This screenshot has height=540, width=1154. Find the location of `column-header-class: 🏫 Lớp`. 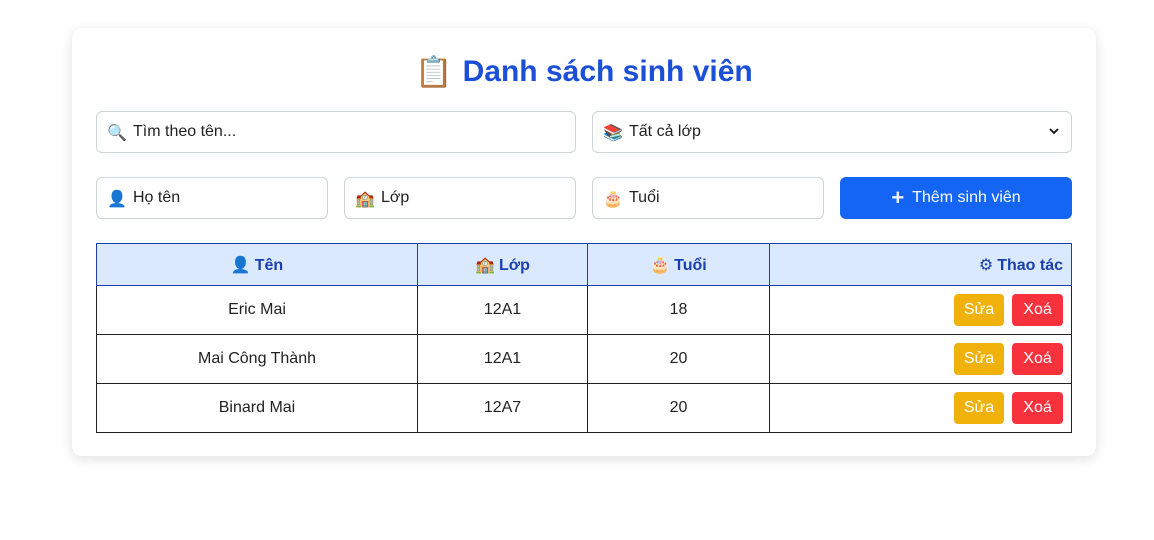

column-header-class: 🏫 Lớp is located at coordinates (502, 264).